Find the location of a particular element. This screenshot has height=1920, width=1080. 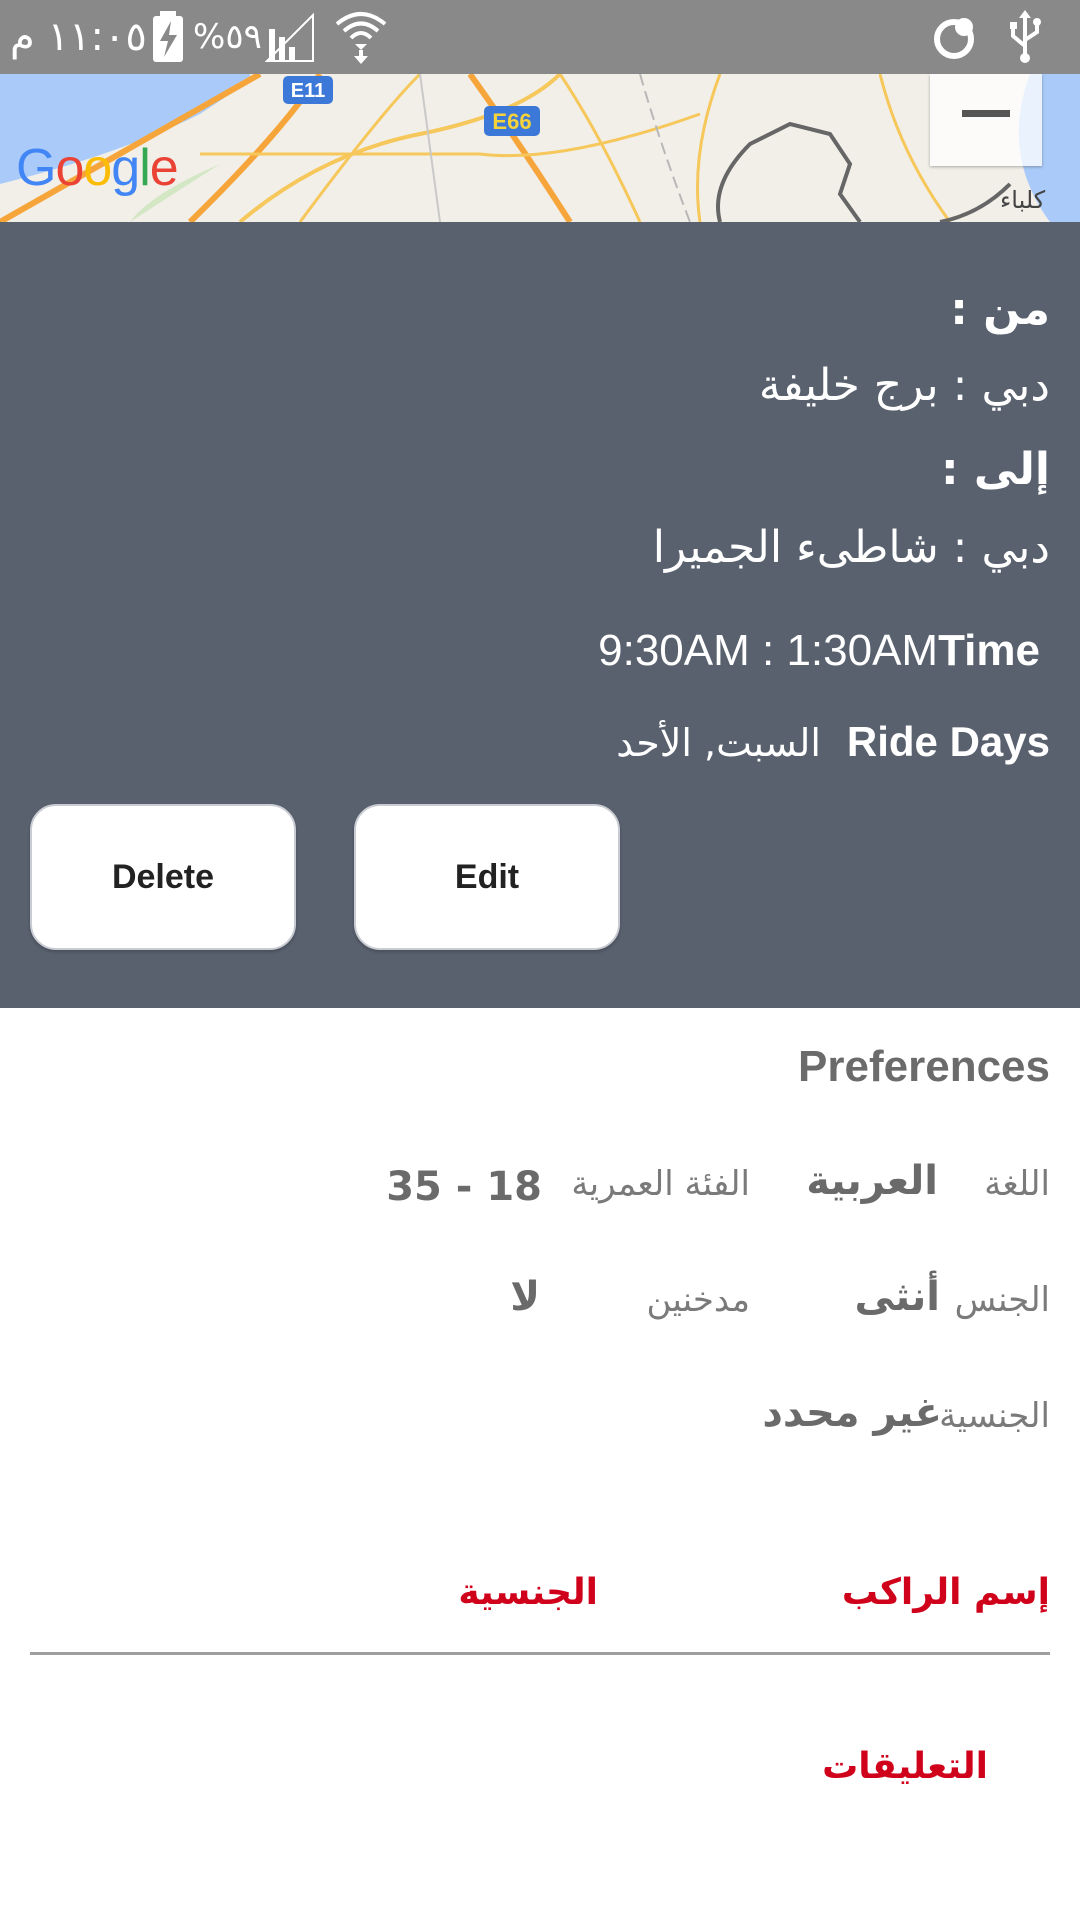

gender-label: الجنس is located at coordinates (1002, 1300).